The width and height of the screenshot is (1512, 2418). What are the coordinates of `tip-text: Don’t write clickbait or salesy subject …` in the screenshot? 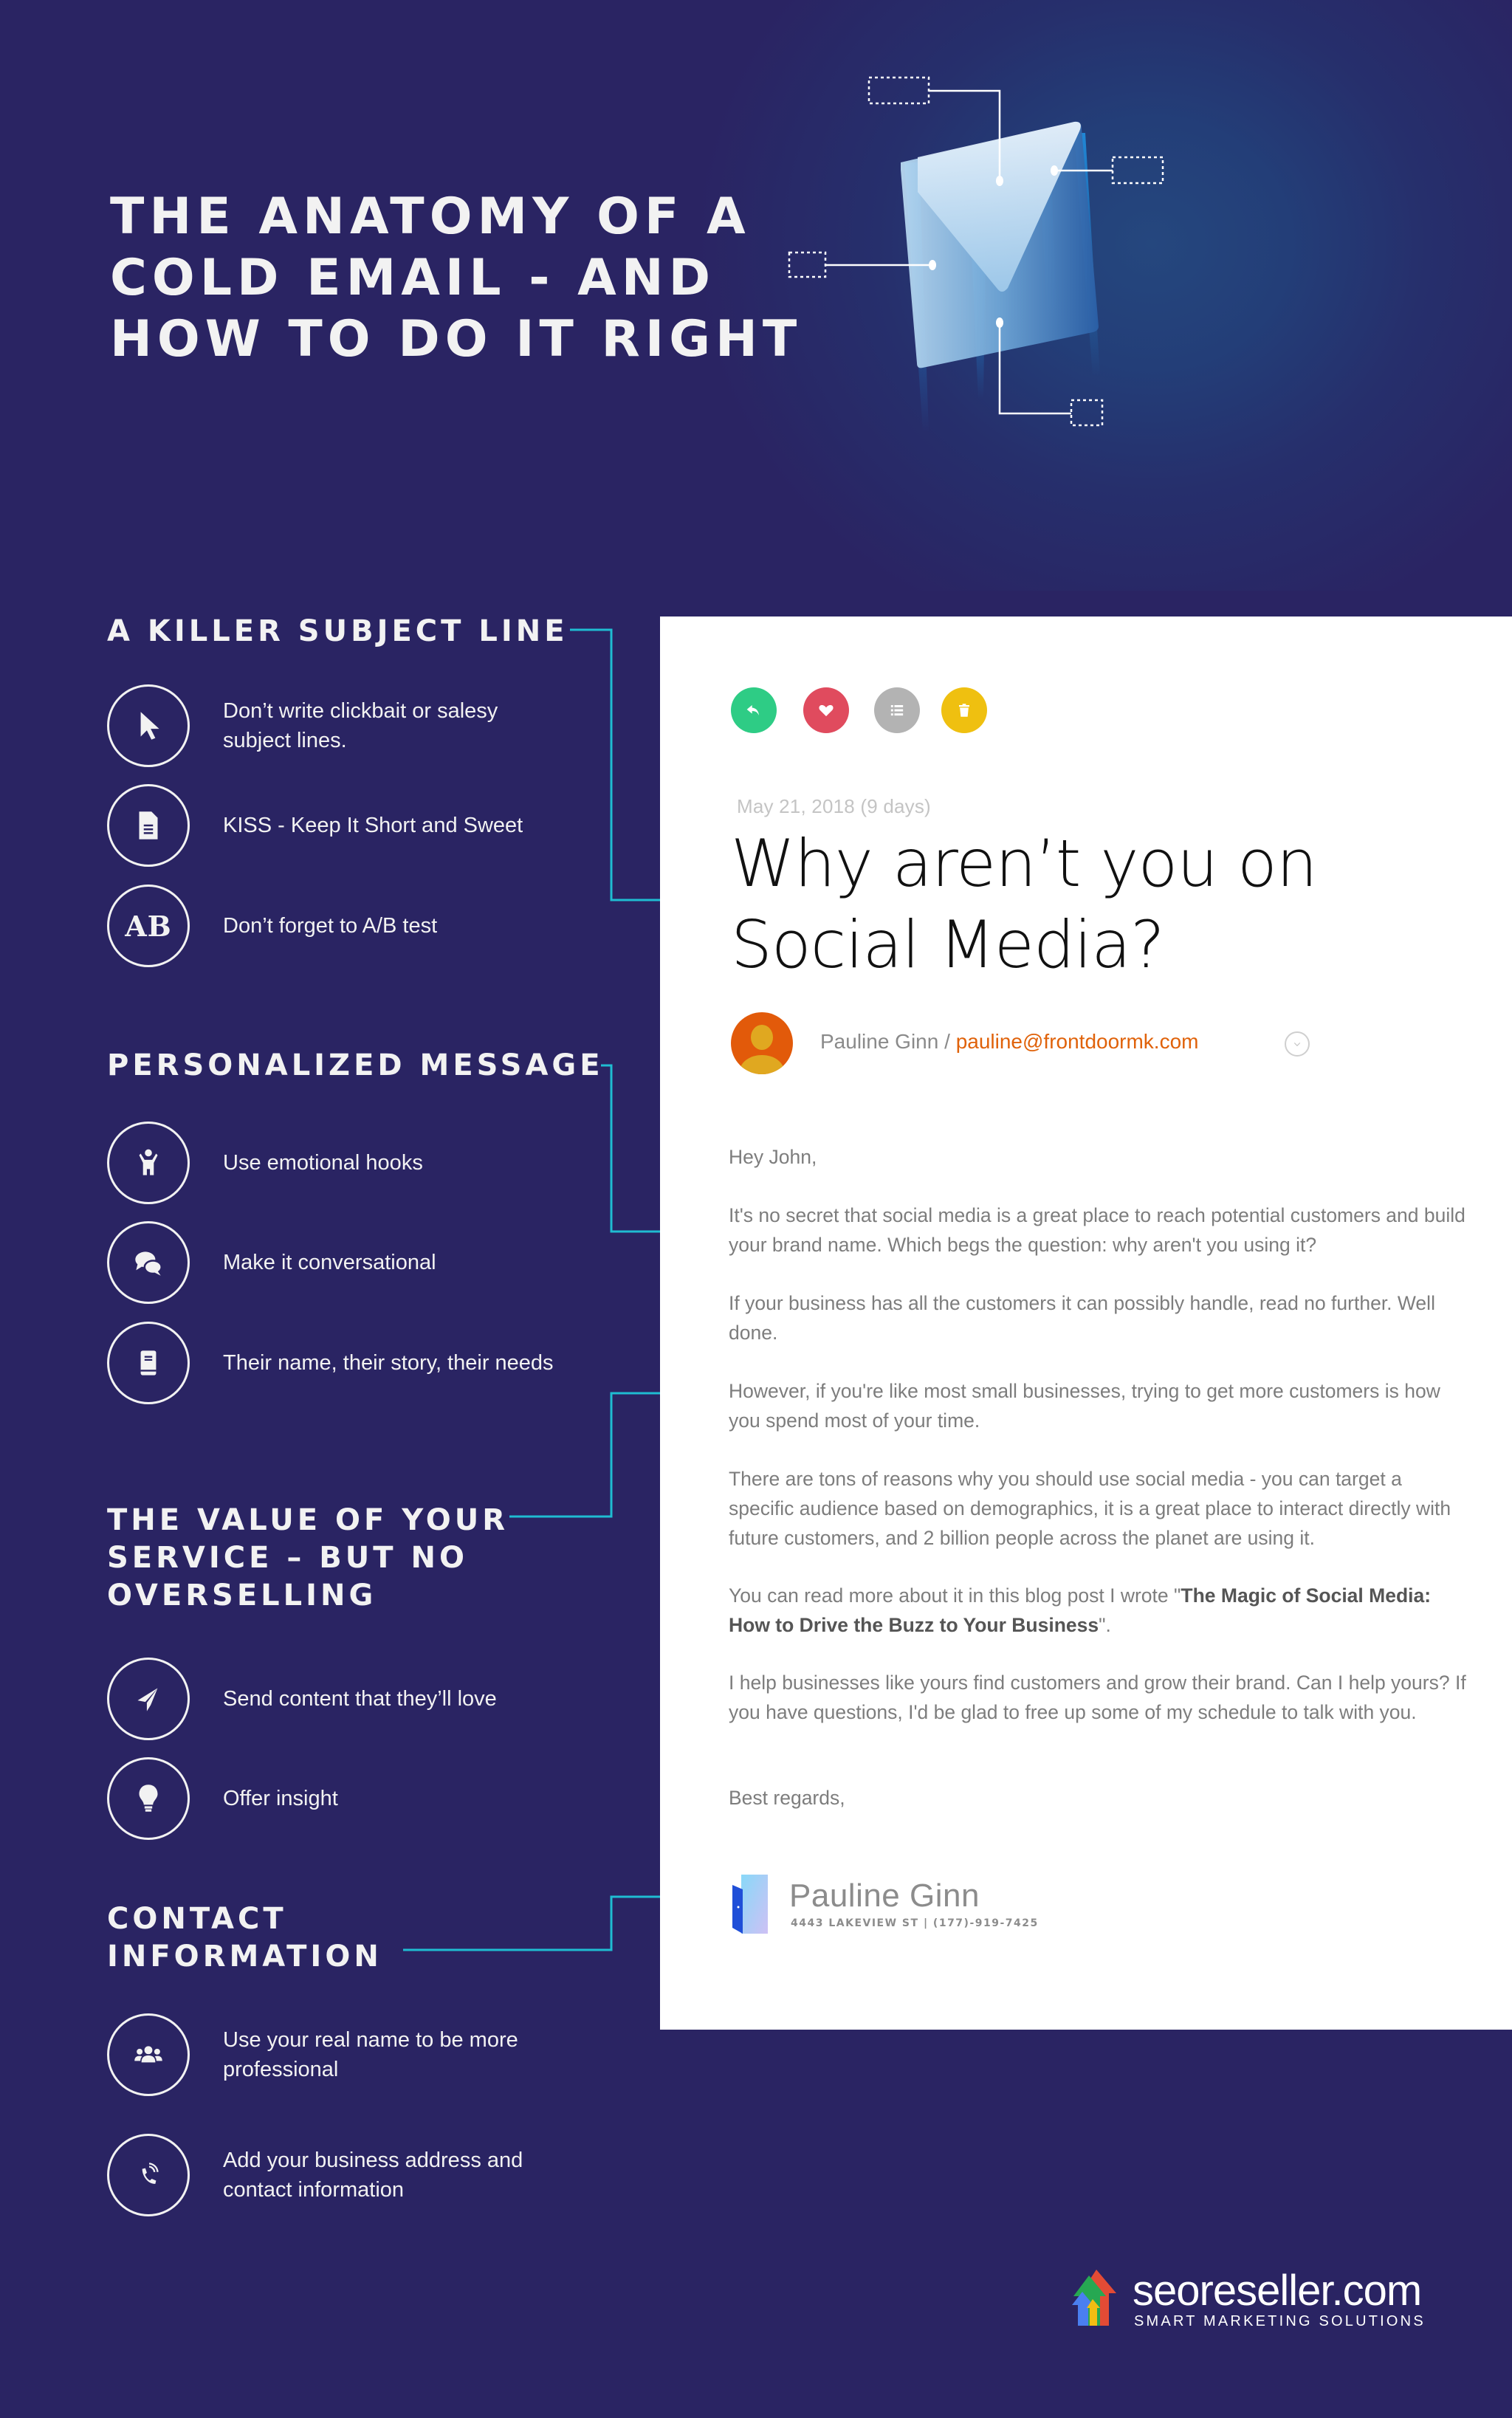 It's located at (360, 725).